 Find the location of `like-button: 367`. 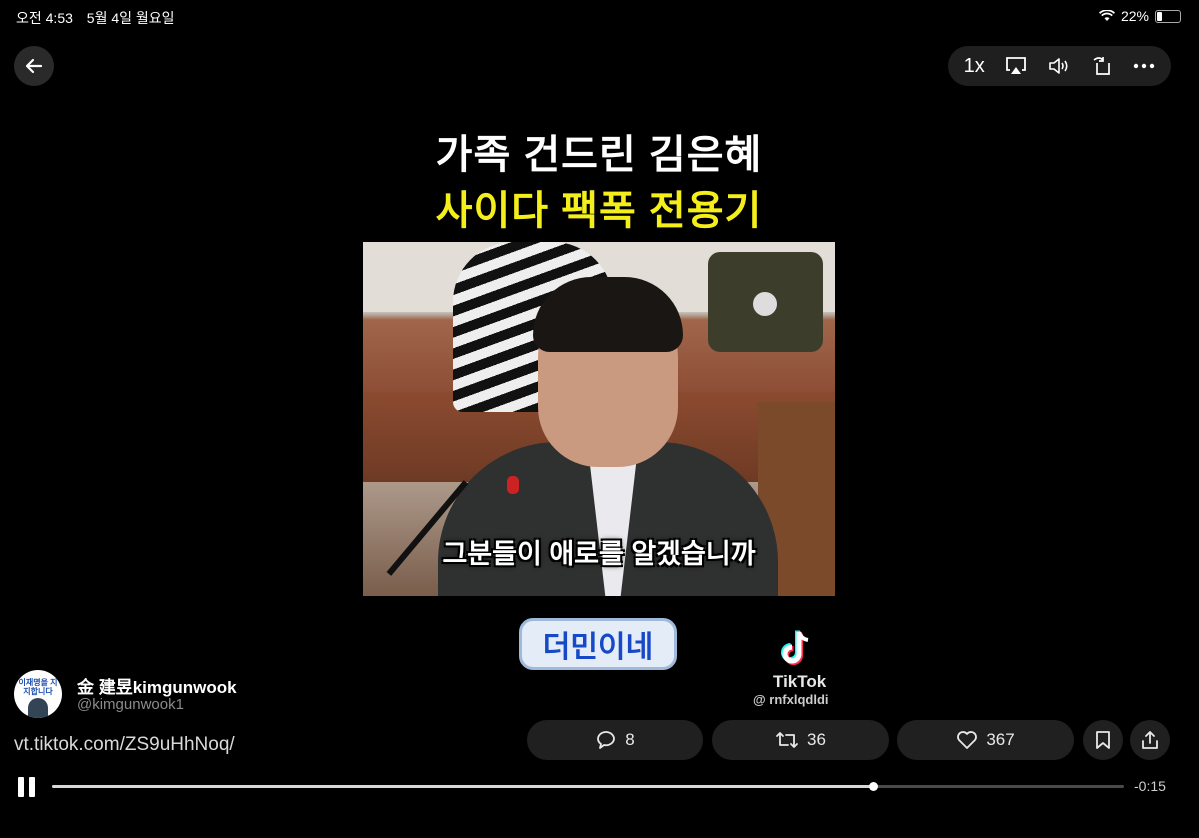

like-button: 367 is located at coordinates (985, 740).